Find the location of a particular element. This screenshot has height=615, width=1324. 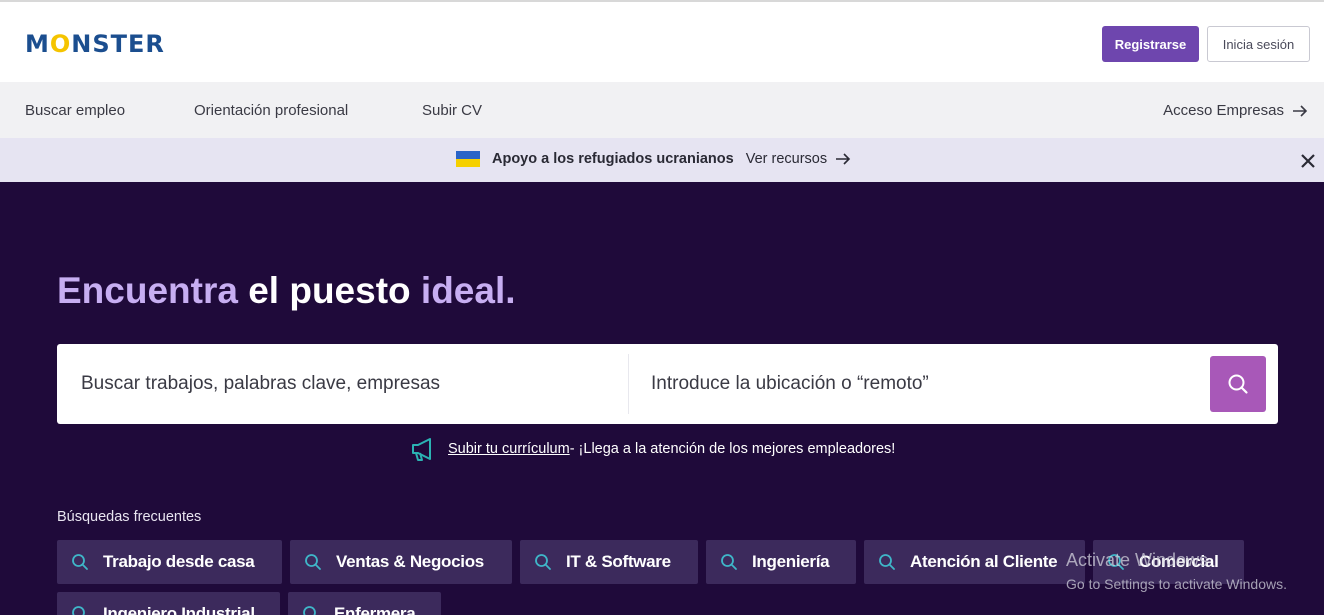

chip-comercial: Comercial is located at coordinates (1168, 562).